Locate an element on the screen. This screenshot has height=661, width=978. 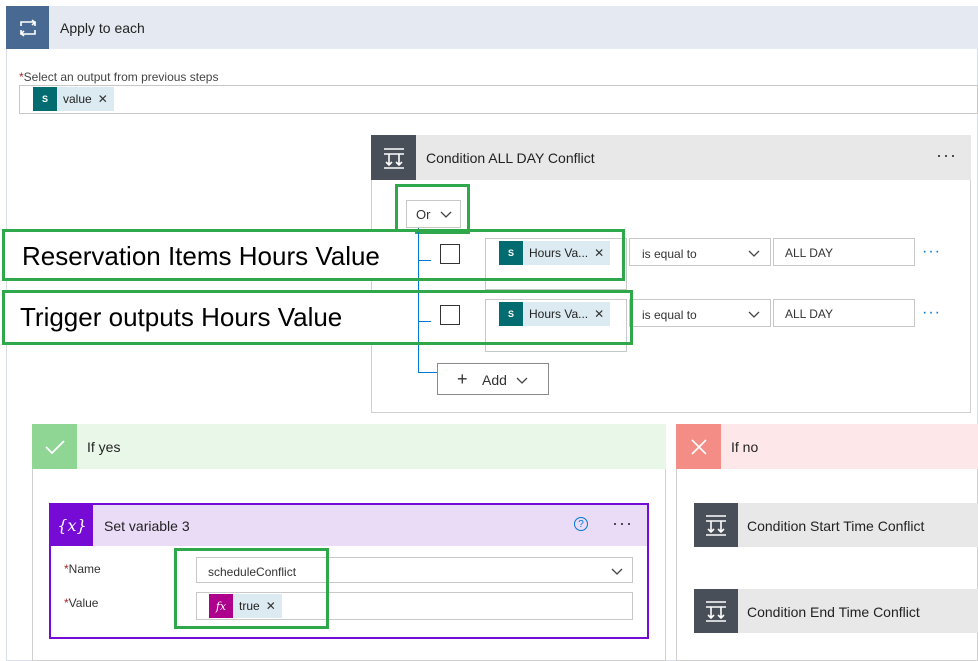
if-yes-title: If yes is located at coordinates (104, 447).